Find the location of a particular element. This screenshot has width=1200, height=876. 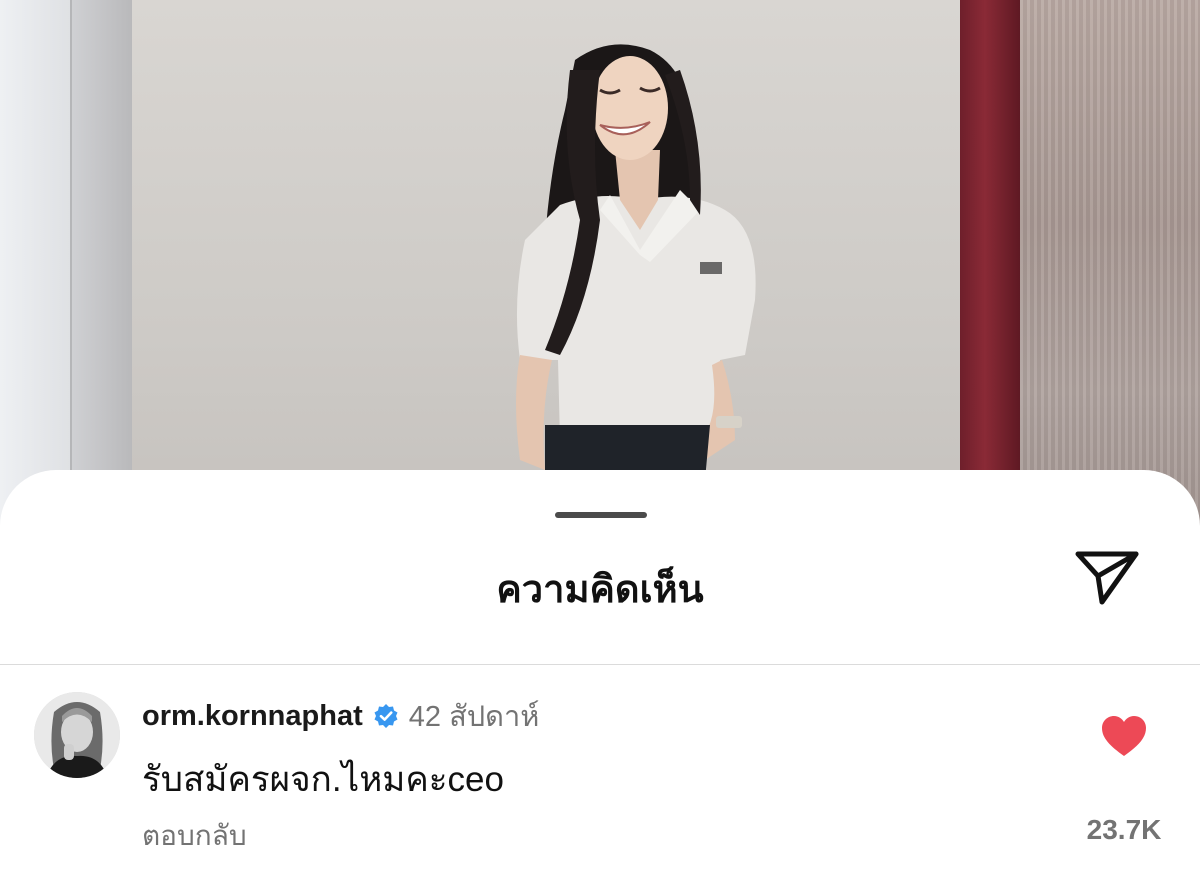

paper-plane-icon is located at coordinates (1107, 578).